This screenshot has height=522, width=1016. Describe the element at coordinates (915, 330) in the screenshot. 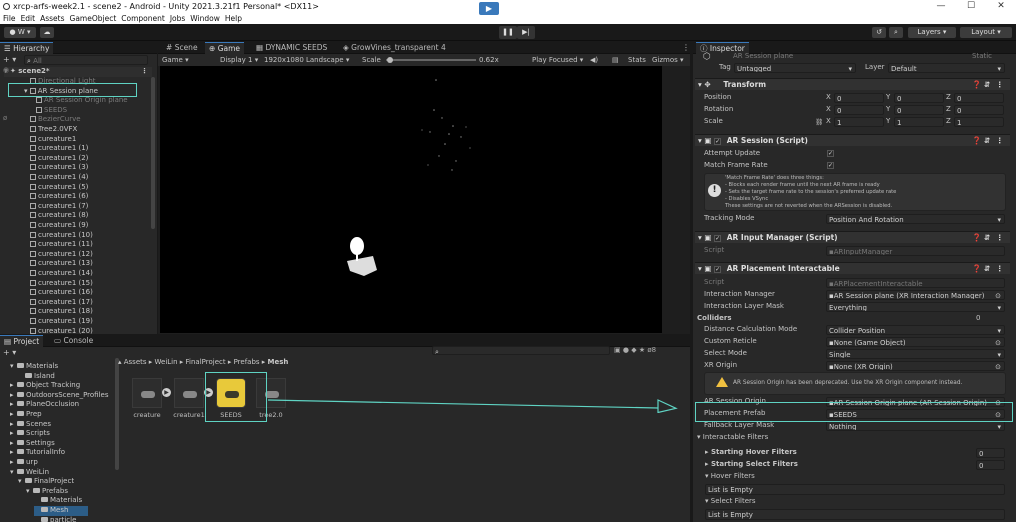

I see `distance-value-field: Collider Position ▾` at that location.